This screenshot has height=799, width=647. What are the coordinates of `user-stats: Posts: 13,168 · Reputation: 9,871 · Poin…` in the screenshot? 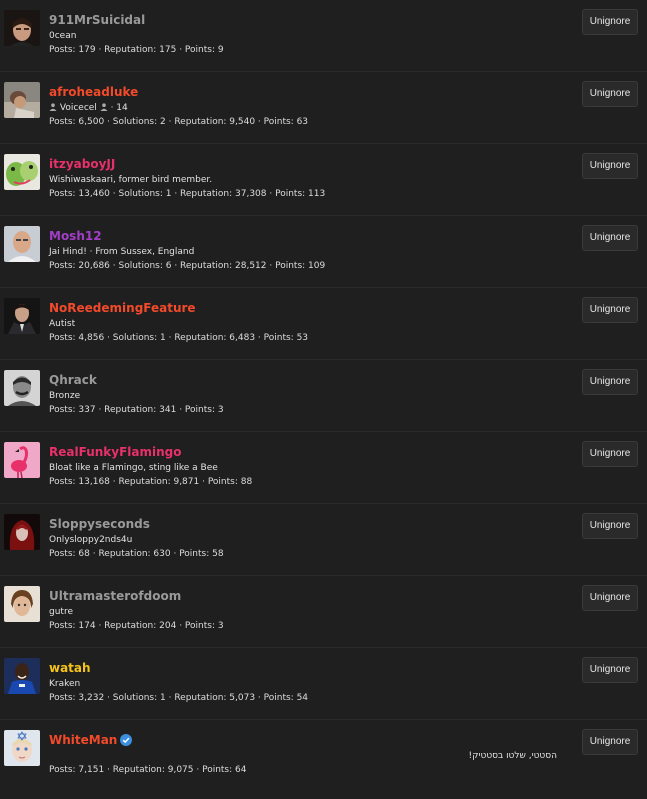 It's located at (151, 482).